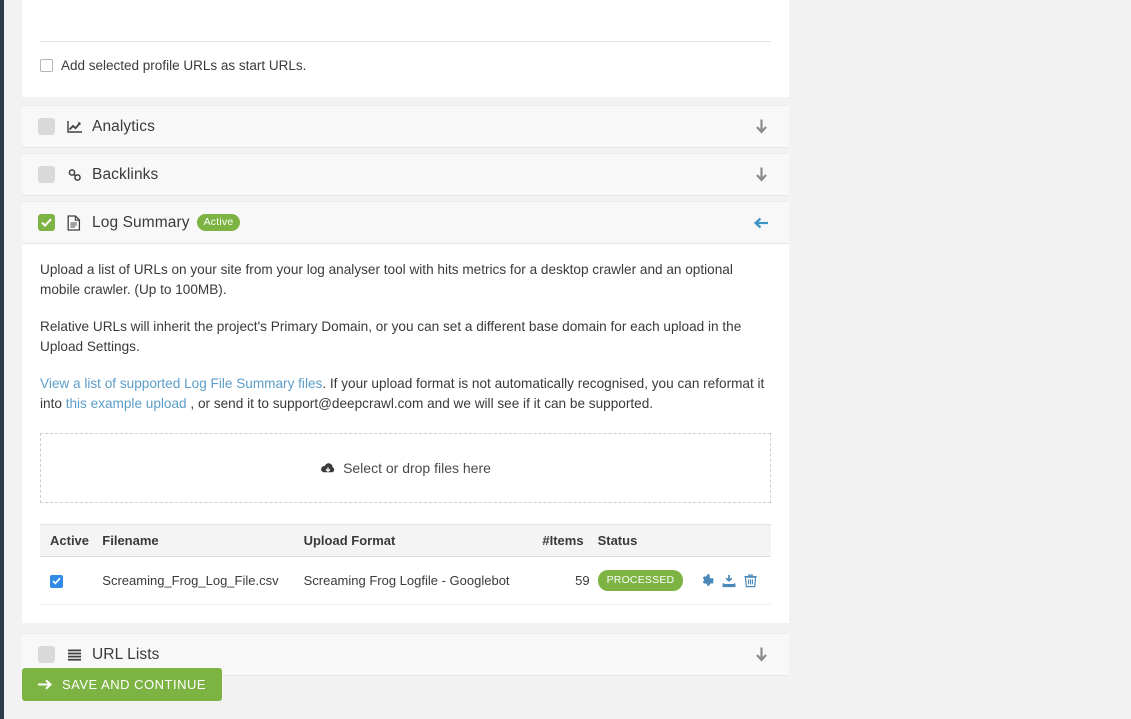 The width and height of the screenshot is (1131, 719). I want to click on dropzone-label: Select or drop files here, so click(417, 468).